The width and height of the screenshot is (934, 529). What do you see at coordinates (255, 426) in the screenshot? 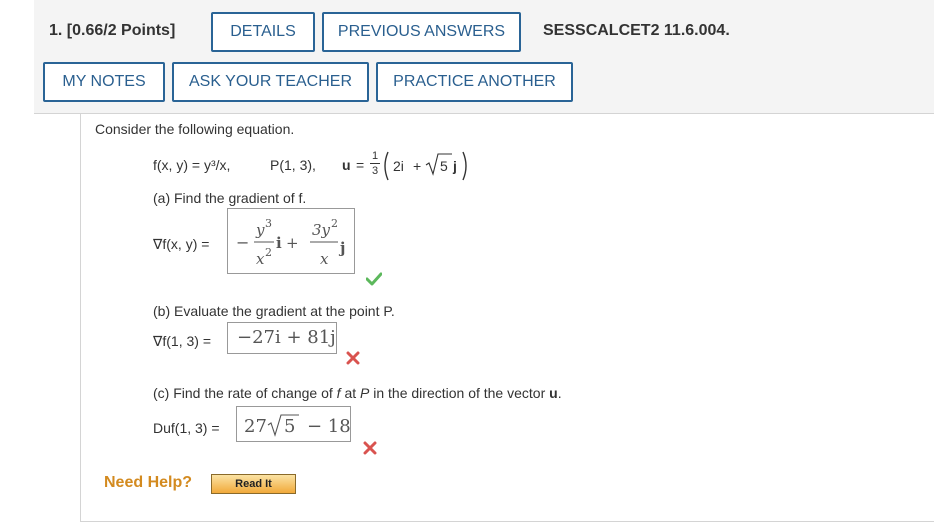
I see `c-ans-pre: 27` at bounding box center [255, 426].